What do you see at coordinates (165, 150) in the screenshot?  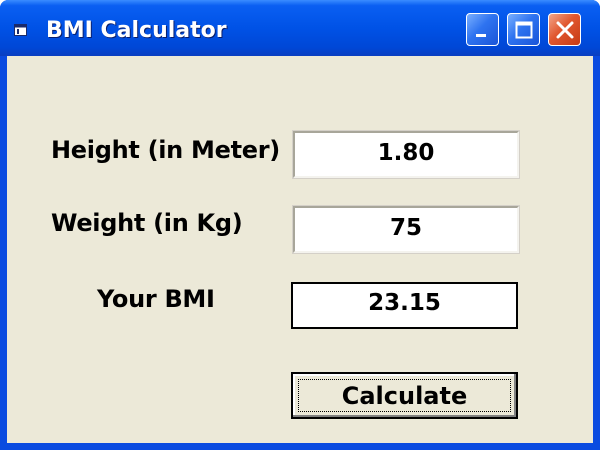 I see `height-label: Height (in Meter)` at bounding box center [165, 150].